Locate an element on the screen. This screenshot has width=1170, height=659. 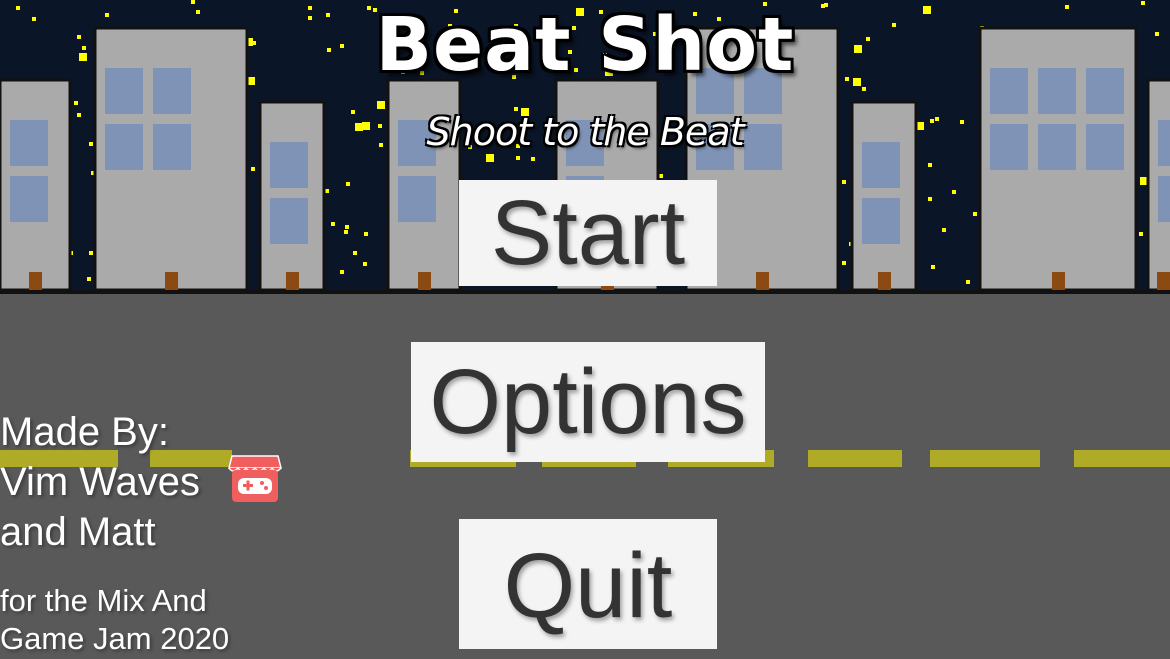
credits-author: Vim Waves is located at coordinates (100, 482).